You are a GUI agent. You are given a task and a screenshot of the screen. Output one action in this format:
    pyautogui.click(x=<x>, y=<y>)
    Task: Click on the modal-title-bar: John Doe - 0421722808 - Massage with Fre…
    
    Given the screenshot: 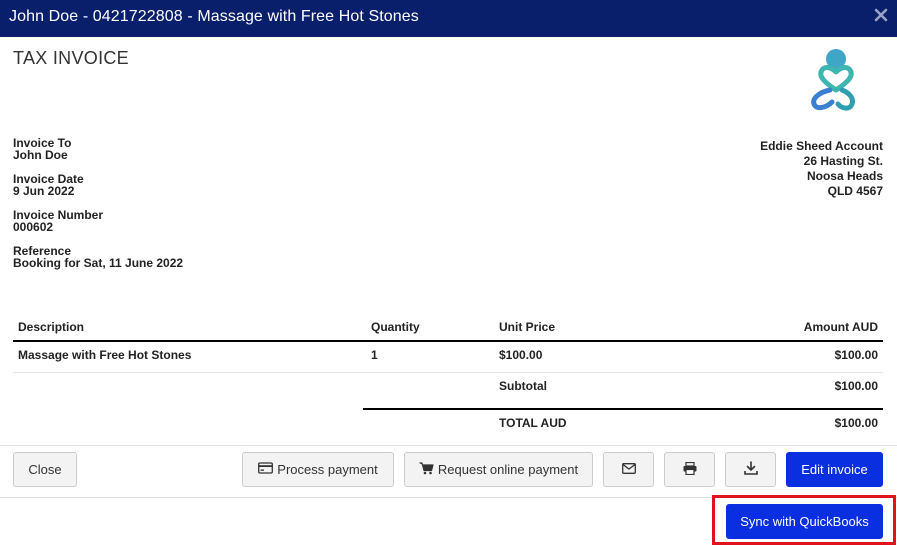 What is the action you would take?
    pyautogui.click(x=448, y=18)
    